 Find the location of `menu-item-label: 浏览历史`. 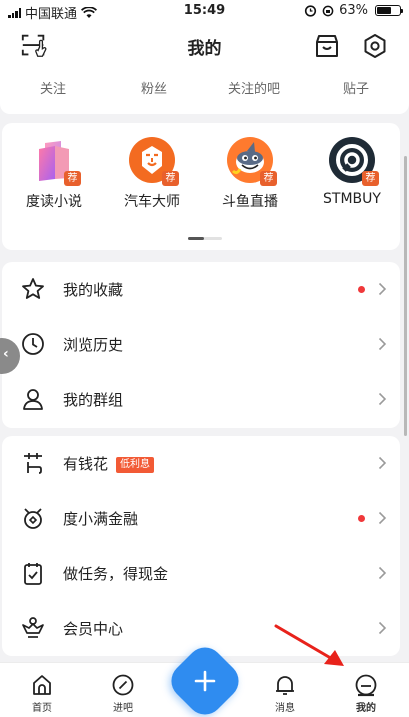

menu-item-label: 浏览历史 is located at coordinates (93, 345).